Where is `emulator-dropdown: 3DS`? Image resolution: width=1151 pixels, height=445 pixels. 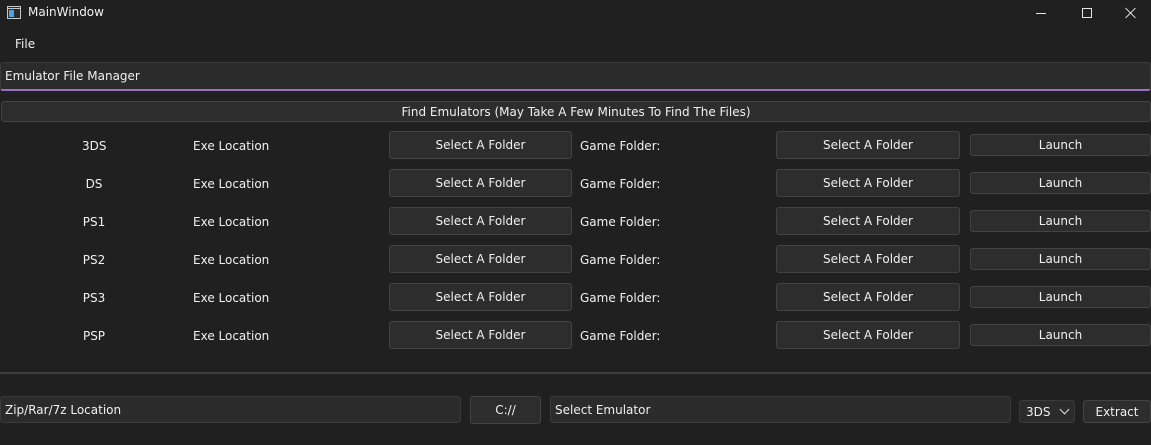
emulator-dropdown: 3DS is located at coordinates (1047, 411).